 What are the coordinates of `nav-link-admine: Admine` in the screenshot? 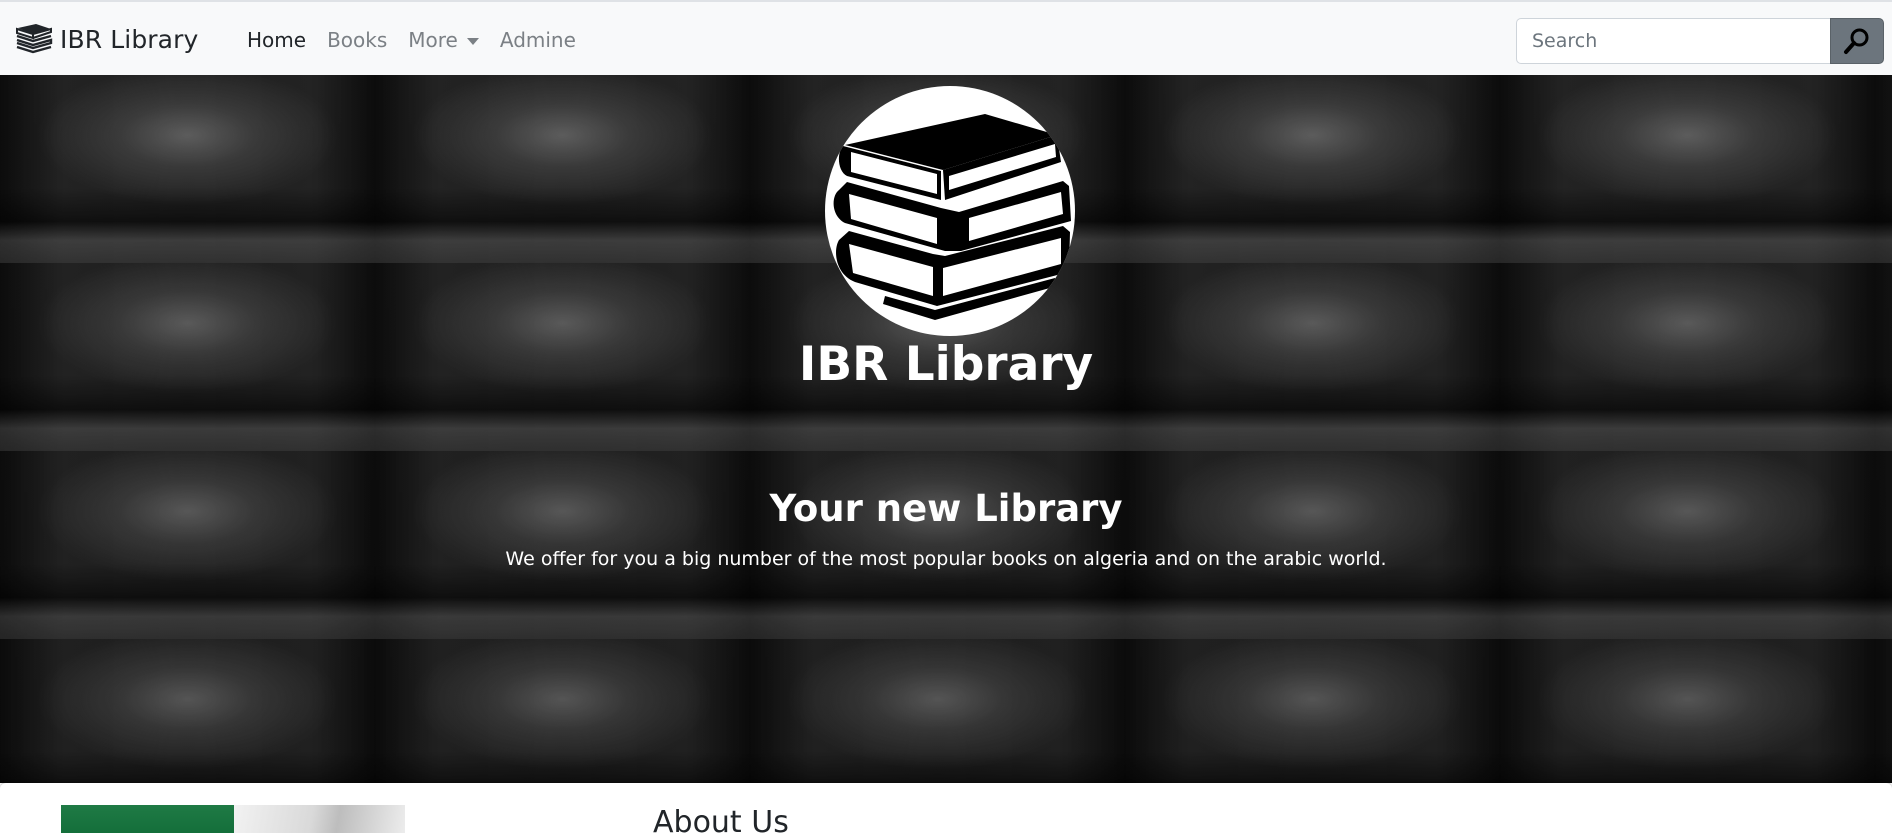 It's located at (538, 40).